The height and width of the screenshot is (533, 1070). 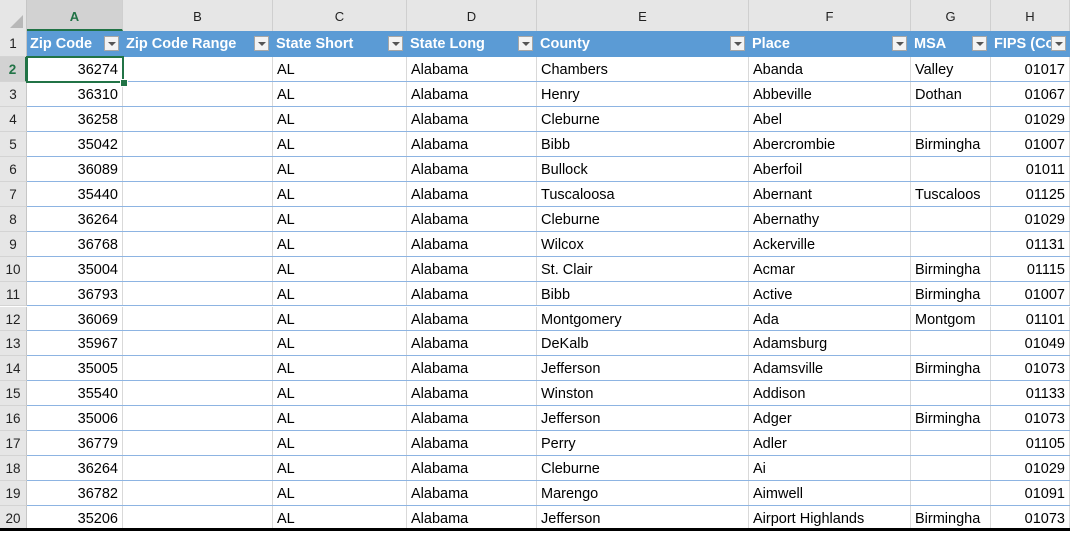 I want to click on cell-place: Active, so click(x=830, y=294).